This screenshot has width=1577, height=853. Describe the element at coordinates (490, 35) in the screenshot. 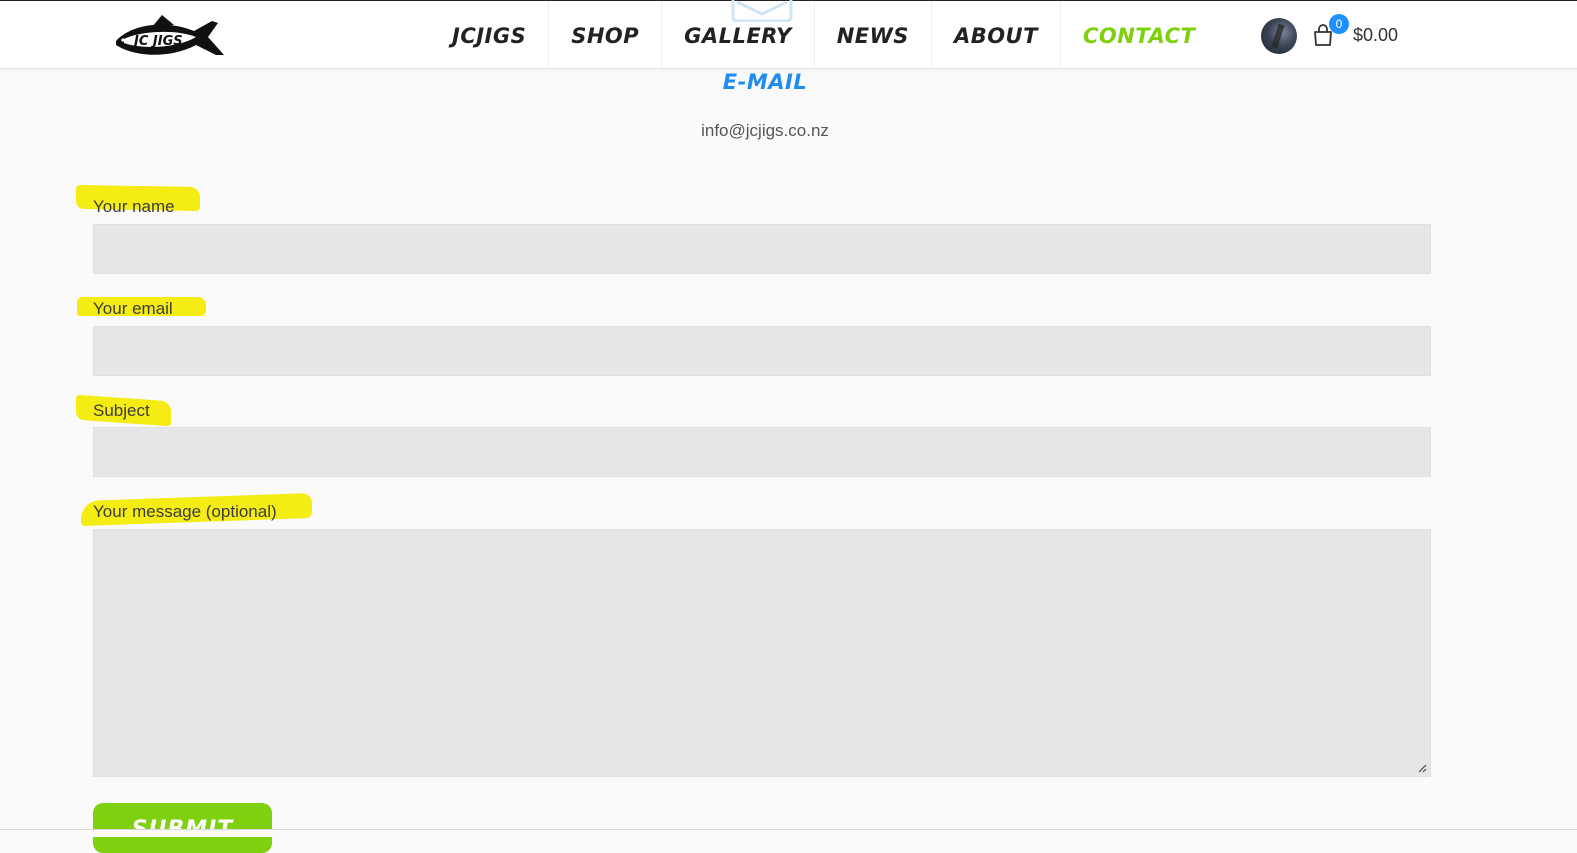

I see `nav-item-jcjigs: JCJIGS` at that location.